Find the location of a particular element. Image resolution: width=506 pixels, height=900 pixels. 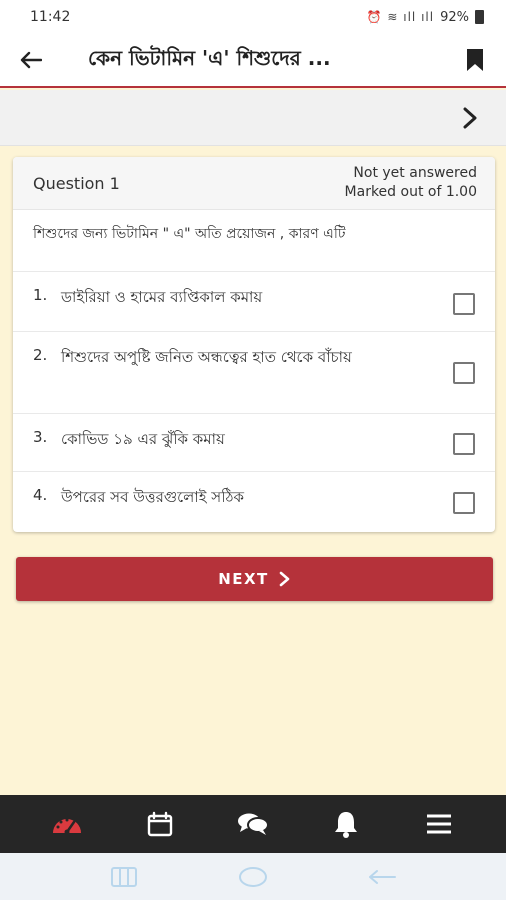

home-button is located at coordinates (253, 877).